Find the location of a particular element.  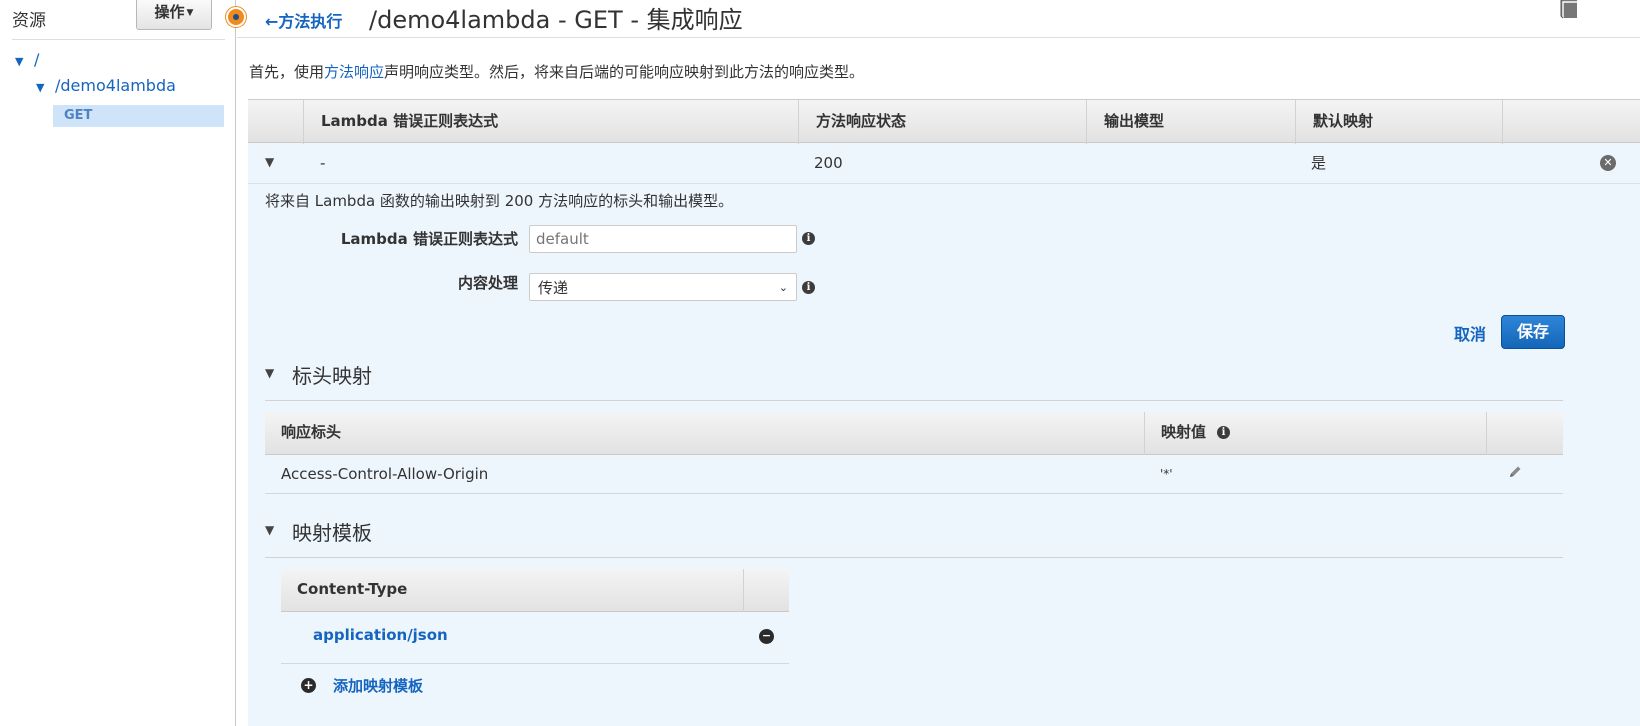

column-header-response-header: 响应标头 is located at coordinates (311, 432).